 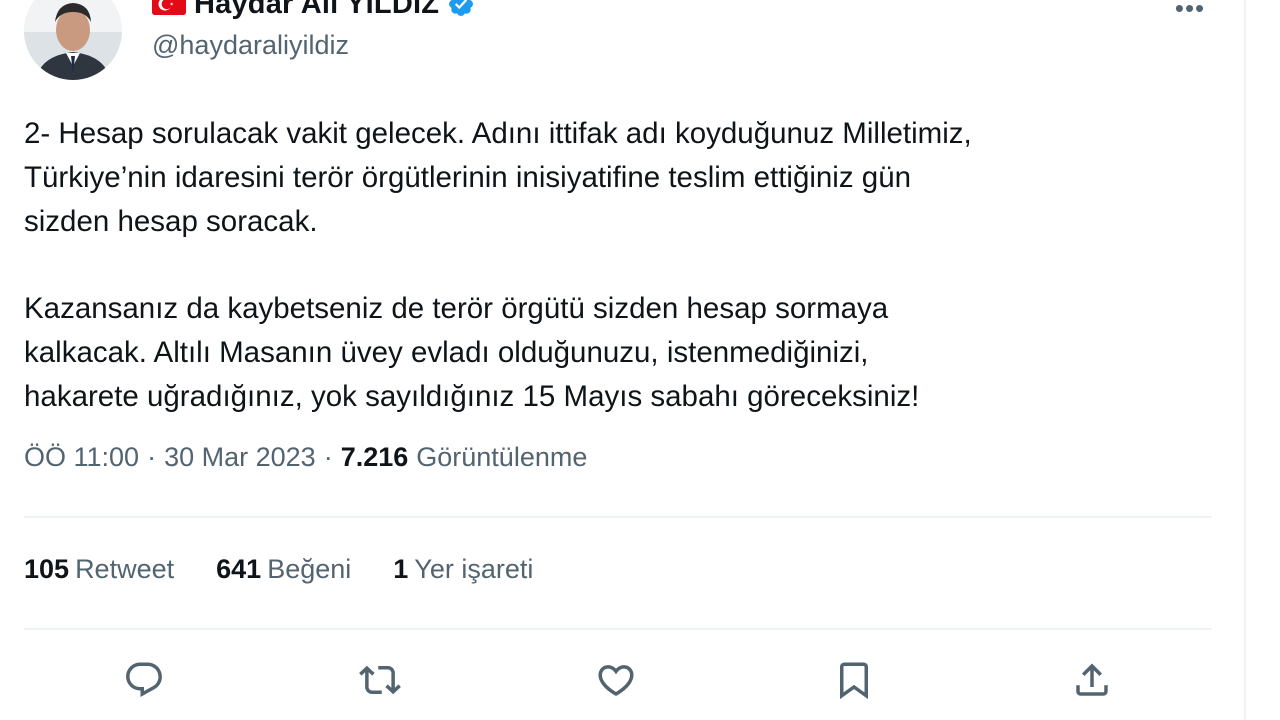 I want to click on tweet-action-bar, so click(x=626, y=680).